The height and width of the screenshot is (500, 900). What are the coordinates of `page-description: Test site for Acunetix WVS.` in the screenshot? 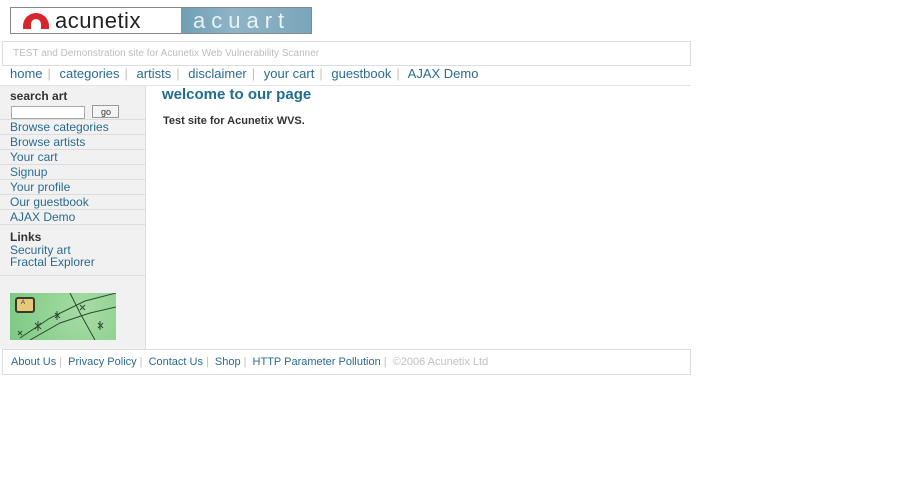 It's located at (234, 121).